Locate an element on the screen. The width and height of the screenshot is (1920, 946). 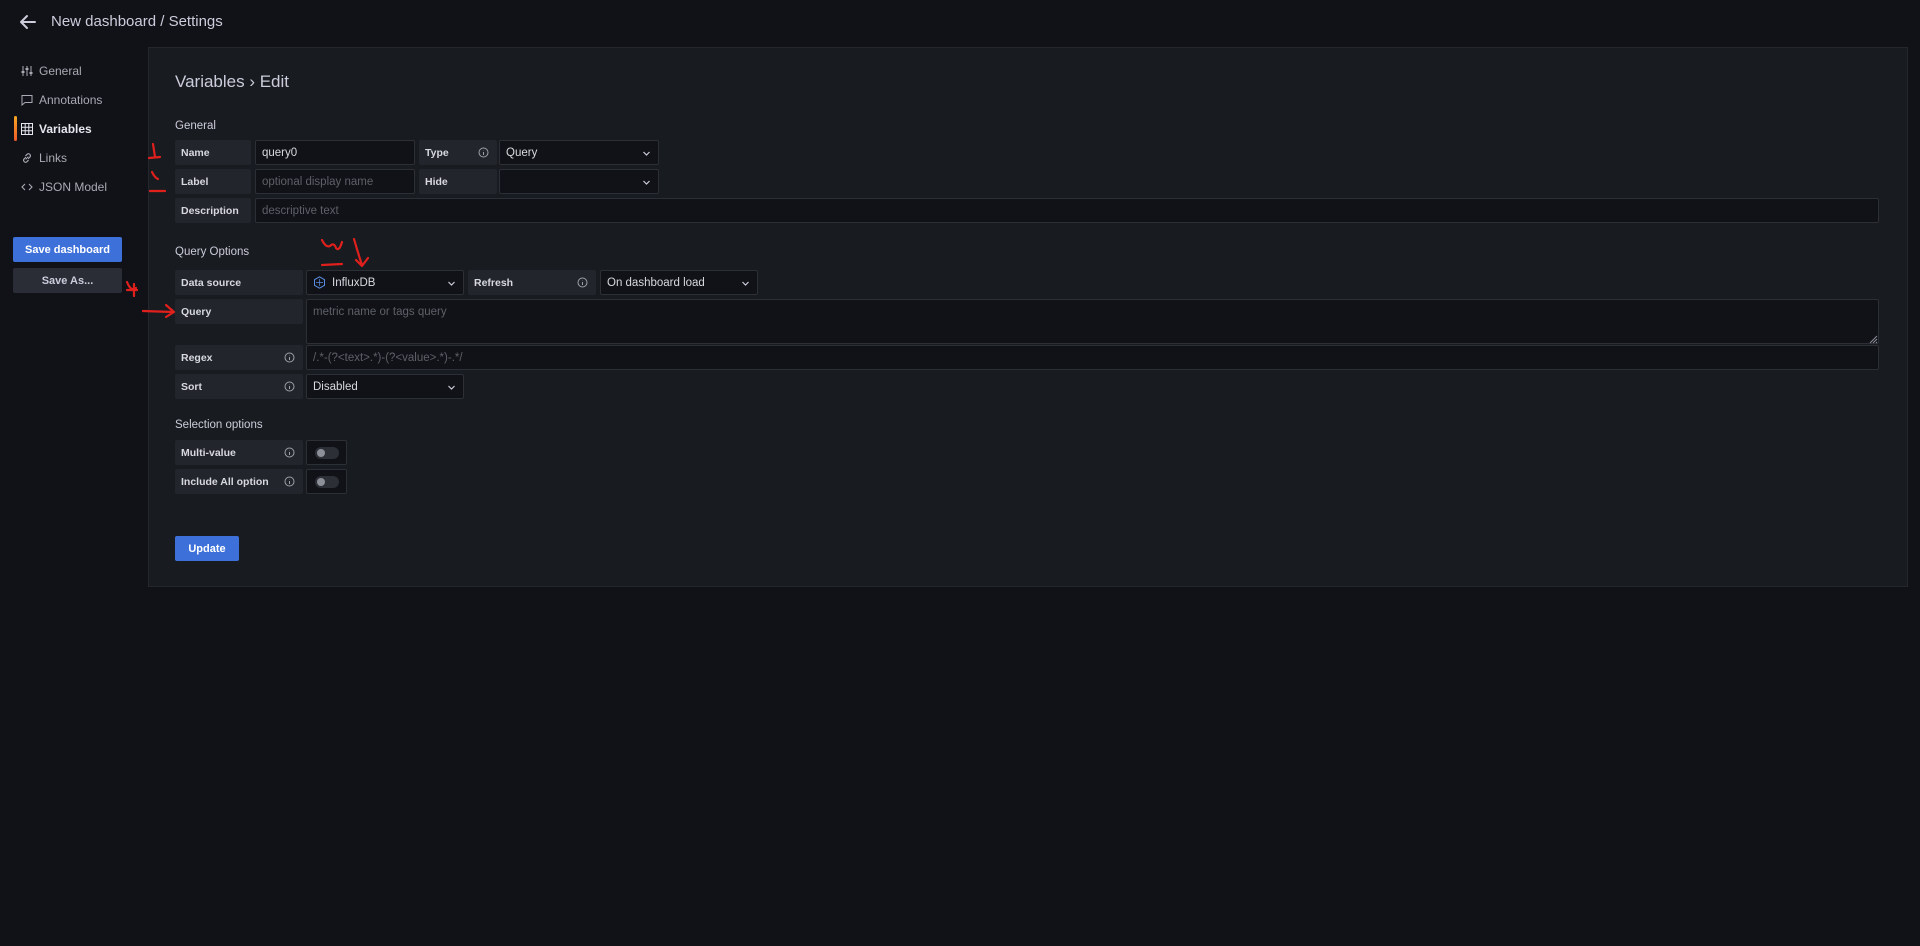
sort-label-text: Sort is located at coordinates (191, 386).